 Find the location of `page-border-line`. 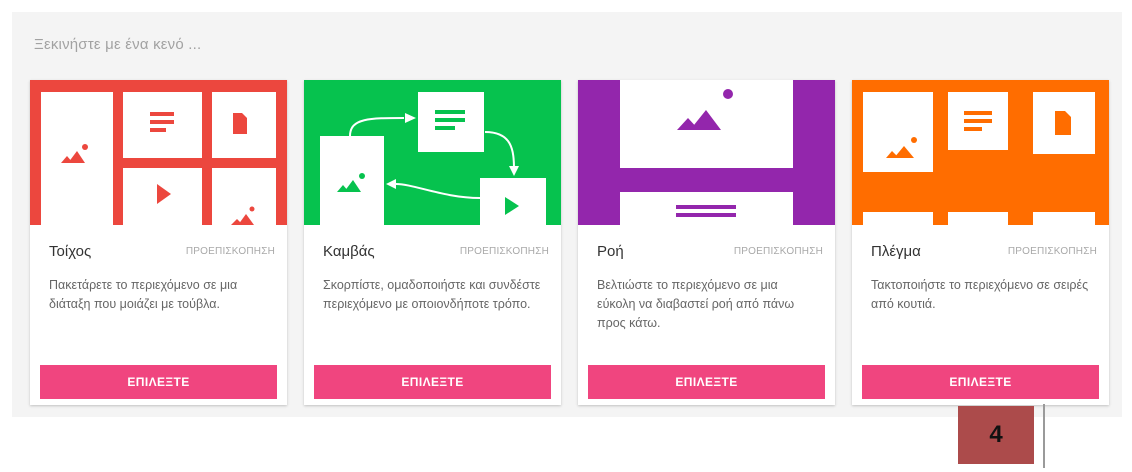

page-border-line is located at coordinates (1044, 436).